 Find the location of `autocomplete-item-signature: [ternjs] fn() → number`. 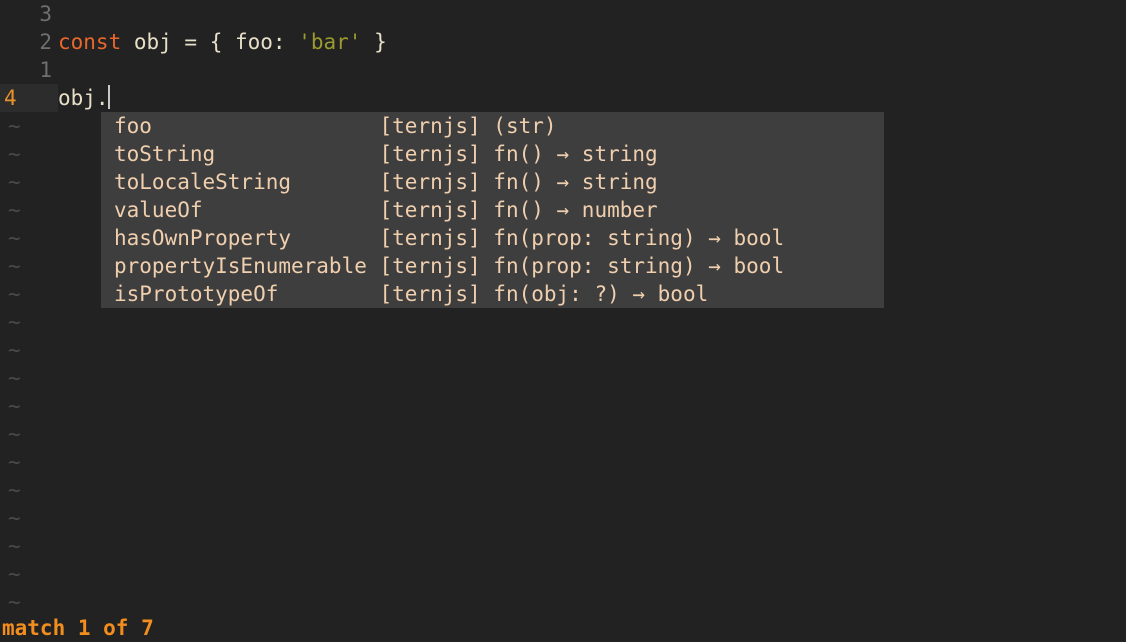

autocomplete-item-signature: [ternjs] fn() → number is located at coordinates (518, 210).